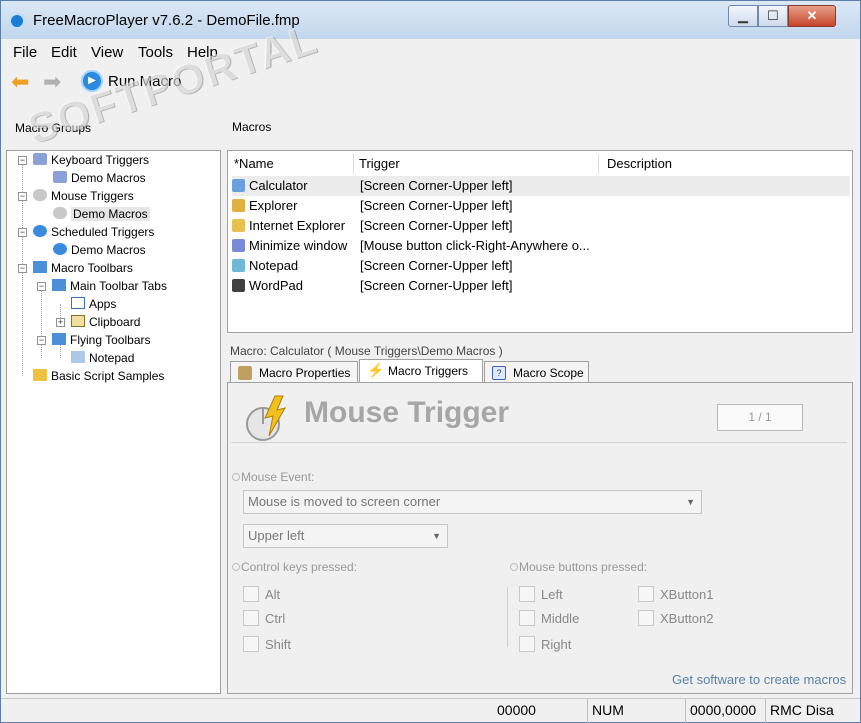 The image size is (861, 723). I want to click on mouse-event-label: Mouse Event:, so click(273, 477).